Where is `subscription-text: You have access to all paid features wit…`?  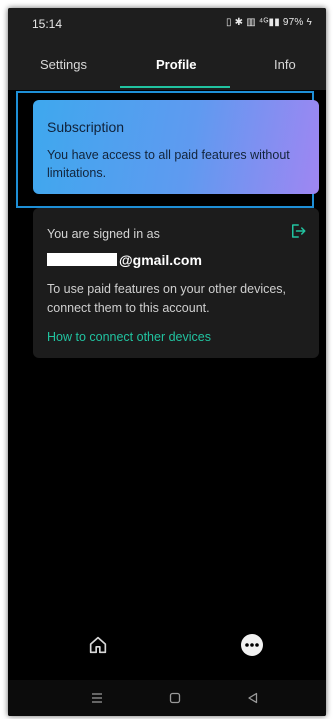 subscription-text: You have access to all paid features wit… is located at coordinates (168, 164).